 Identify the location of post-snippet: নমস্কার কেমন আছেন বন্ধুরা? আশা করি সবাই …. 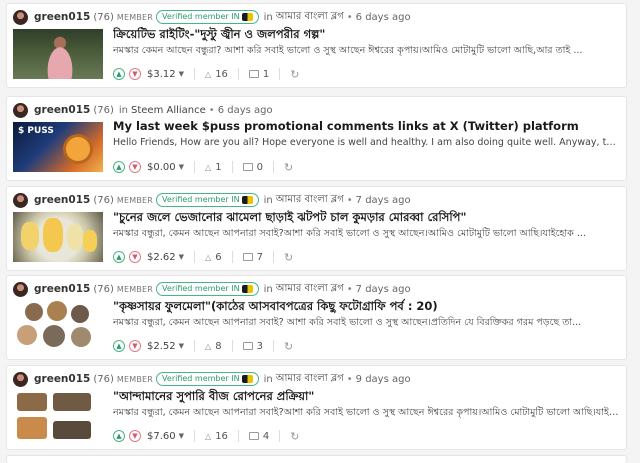
(367, 51).